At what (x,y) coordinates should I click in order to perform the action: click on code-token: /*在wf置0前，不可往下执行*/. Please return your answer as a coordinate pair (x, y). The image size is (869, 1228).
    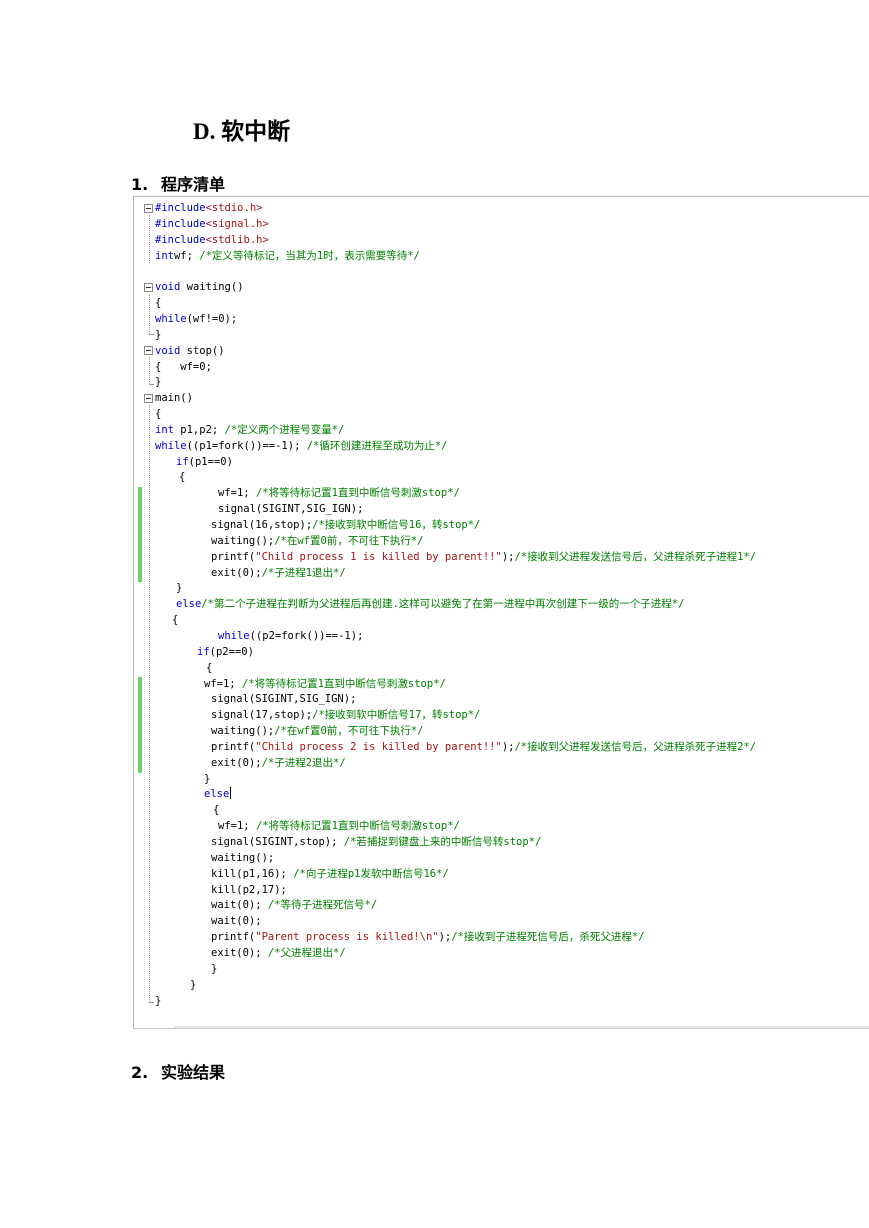
    Looking at the image, I should click on (349, 731).